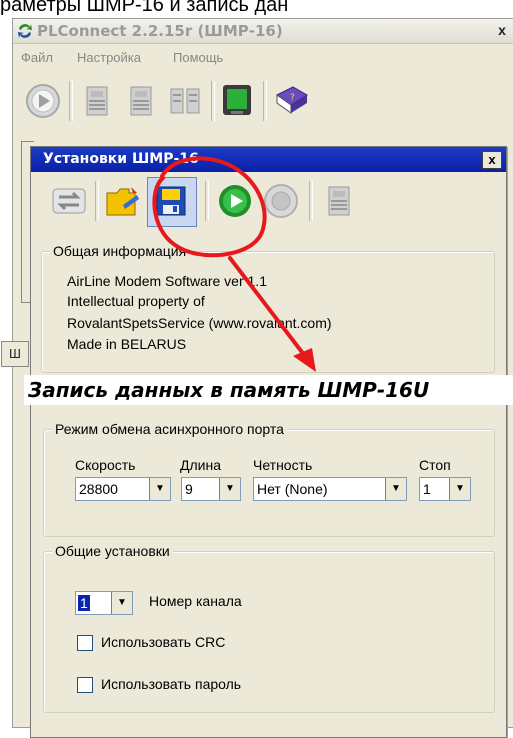  What do you see at coordinates (98, 489) in the screenshot?
I see `speed-value: 28800` at bounding box center [98, 489].